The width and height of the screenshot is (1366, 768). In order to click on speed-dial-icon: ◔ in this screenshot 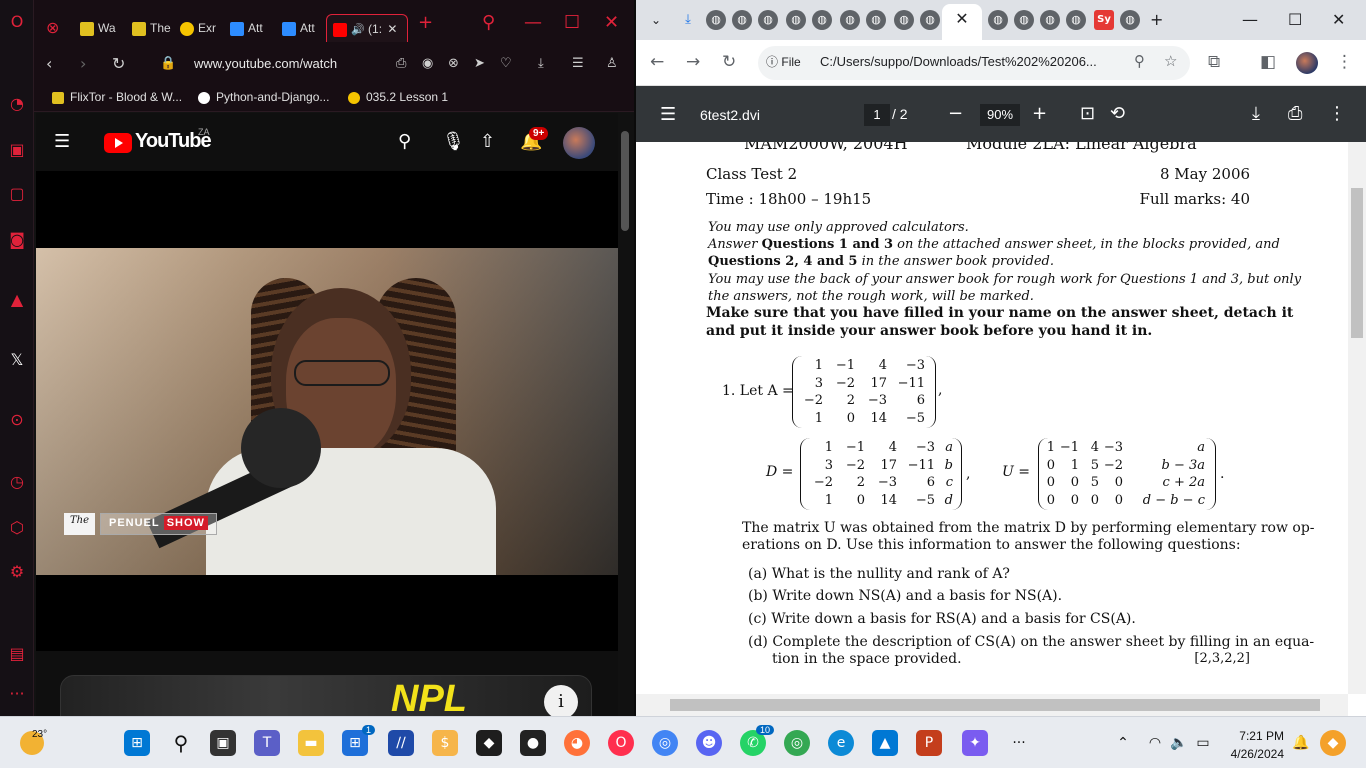, I will do `click(17, 104)`.